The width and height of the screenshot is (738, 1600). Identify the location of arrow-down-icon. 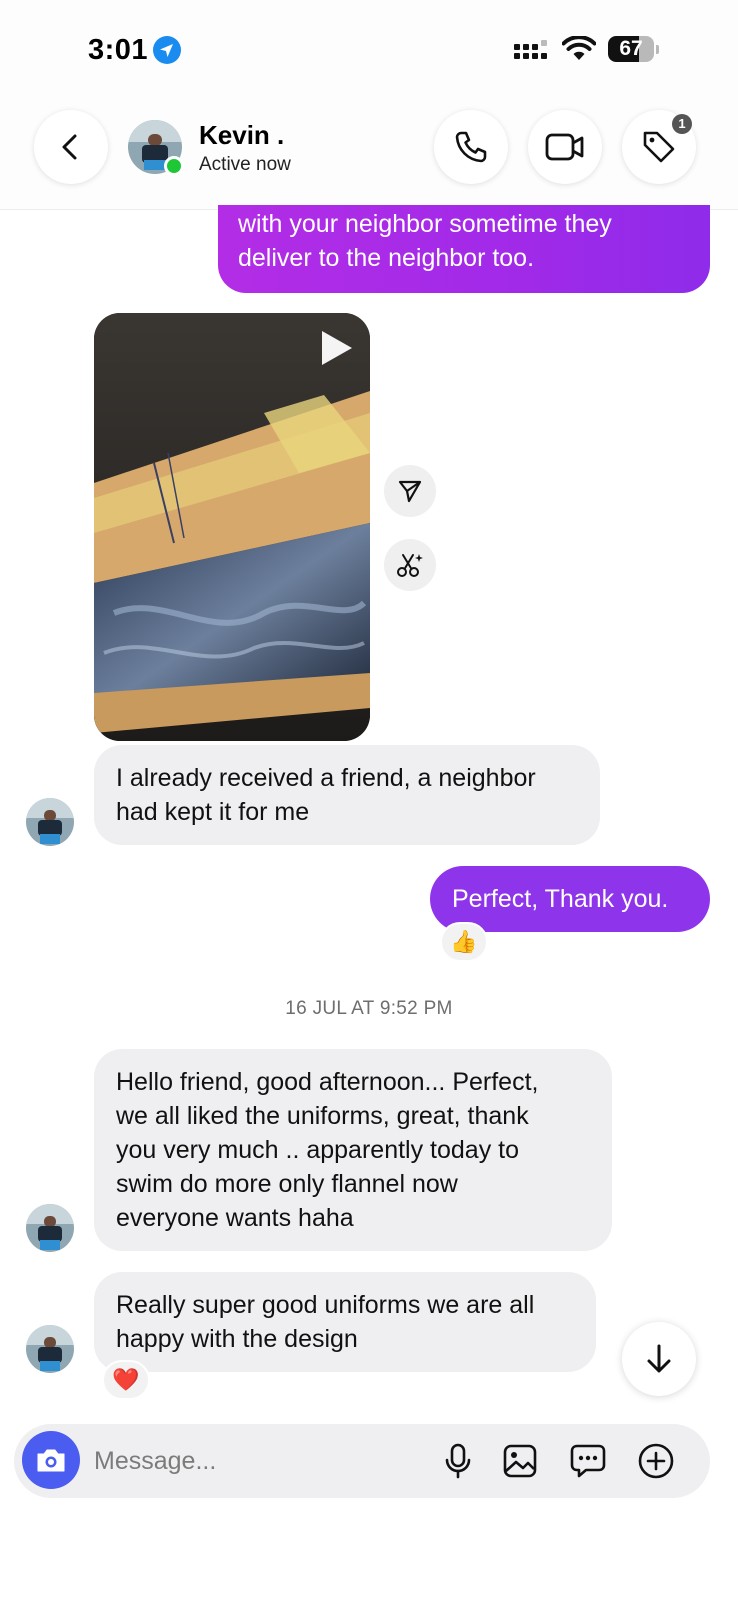
(659, 1358).